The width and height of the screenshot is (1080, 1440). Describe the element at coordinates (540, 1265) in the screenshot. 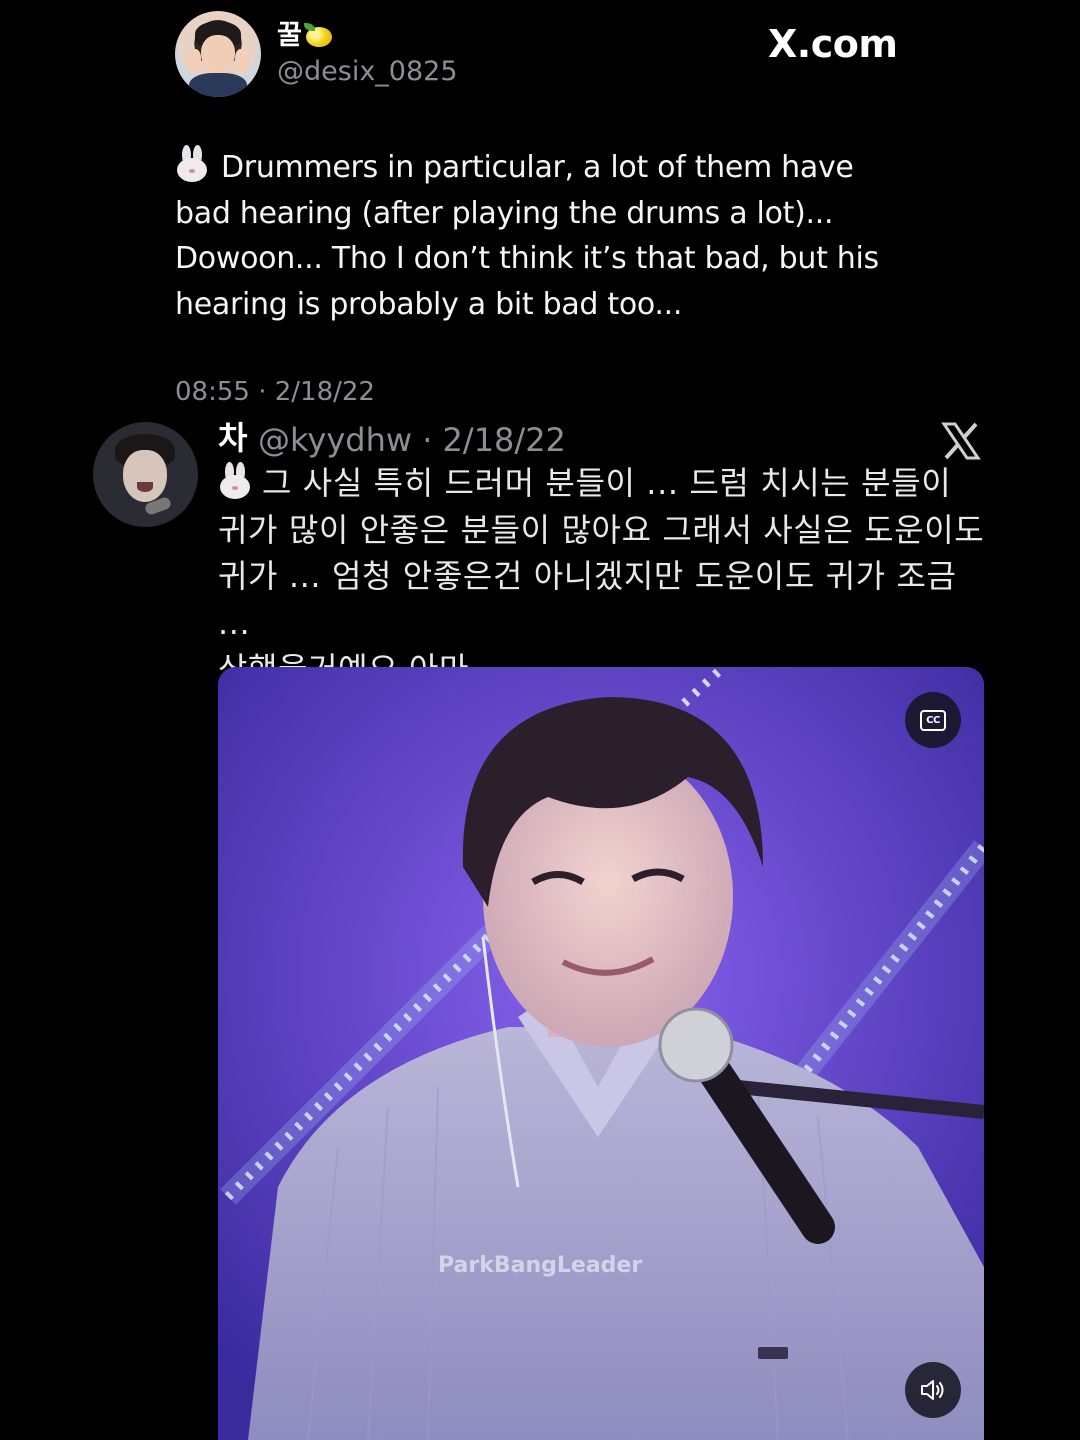

I see `video-watermark: ParkBangLeader` at that location.